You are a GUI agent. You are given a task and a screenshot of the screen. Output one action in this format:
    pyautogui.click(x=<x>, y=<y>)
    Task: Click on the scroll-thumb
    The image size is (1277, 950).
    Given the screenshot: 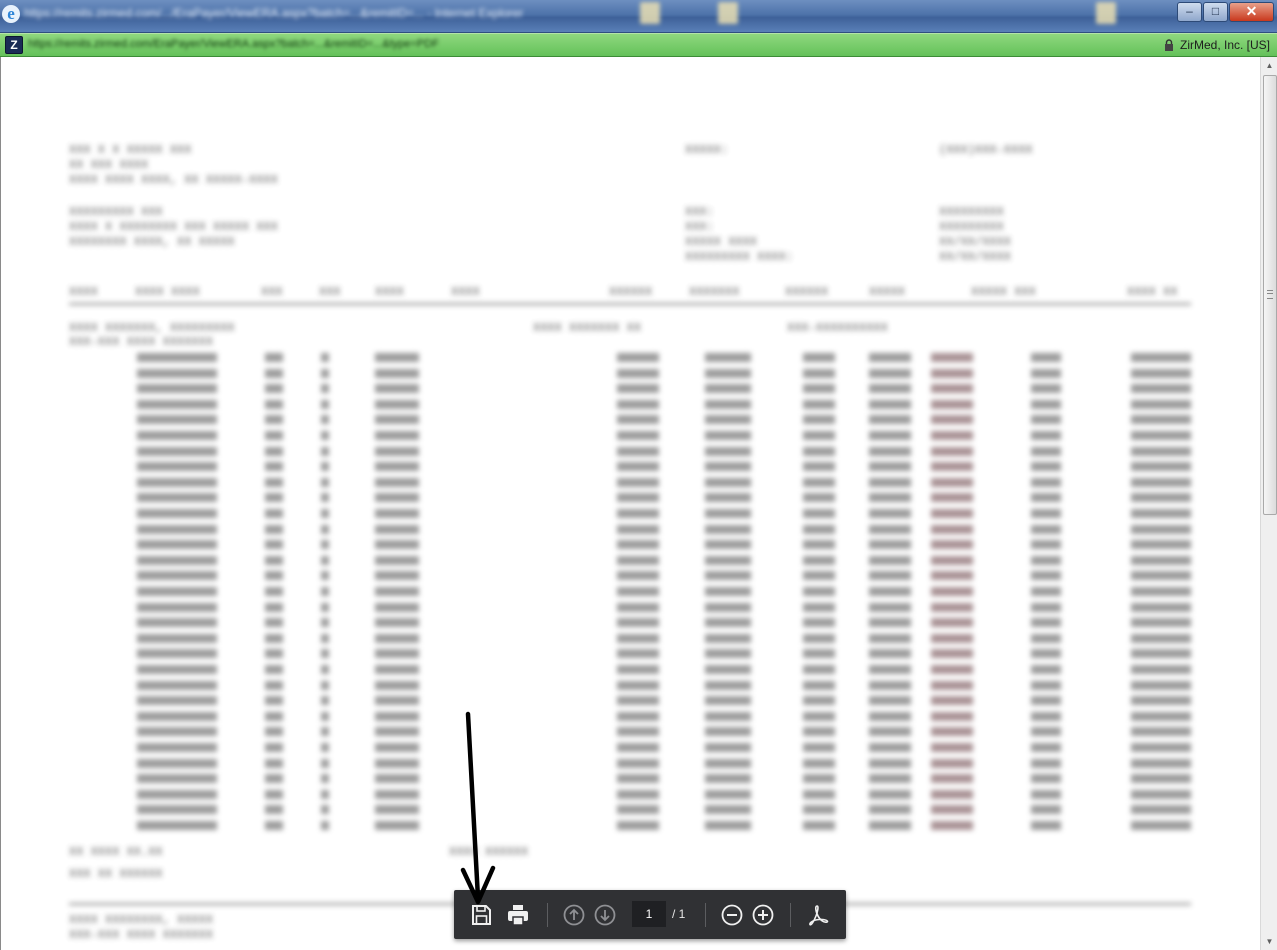 What is the action you would take?
    pyautogui.click(x=1270, y=295)
    